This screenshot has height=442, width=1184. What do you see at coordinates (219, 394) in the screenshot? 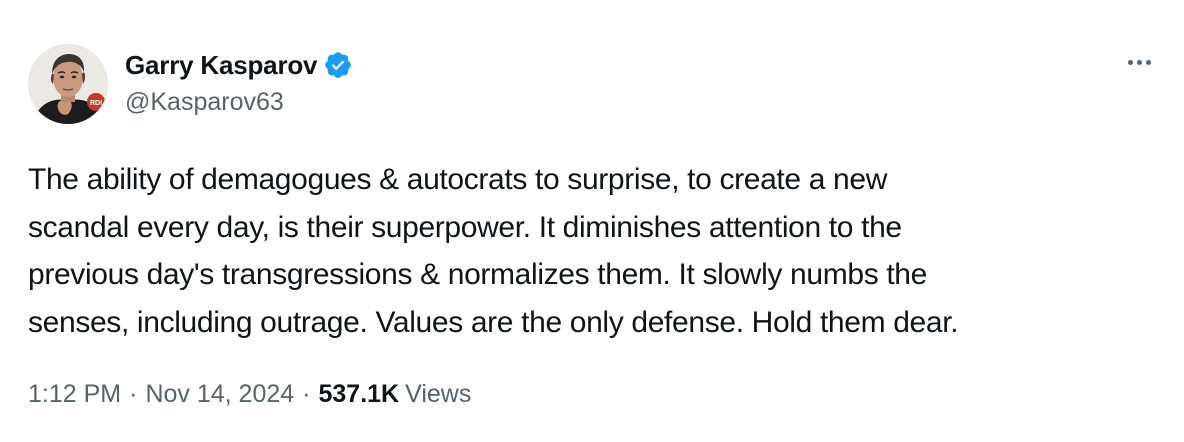
I see `tweet-date: Nov 14, 2024` at bounding box center [219, 394].